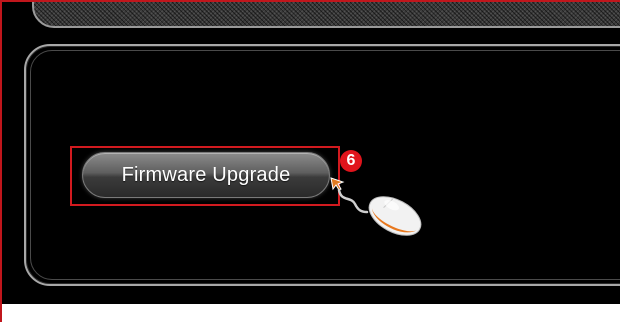 This screenshot has width=622, height=326. I want to click on mouse-click-icon, so click(376, 206).